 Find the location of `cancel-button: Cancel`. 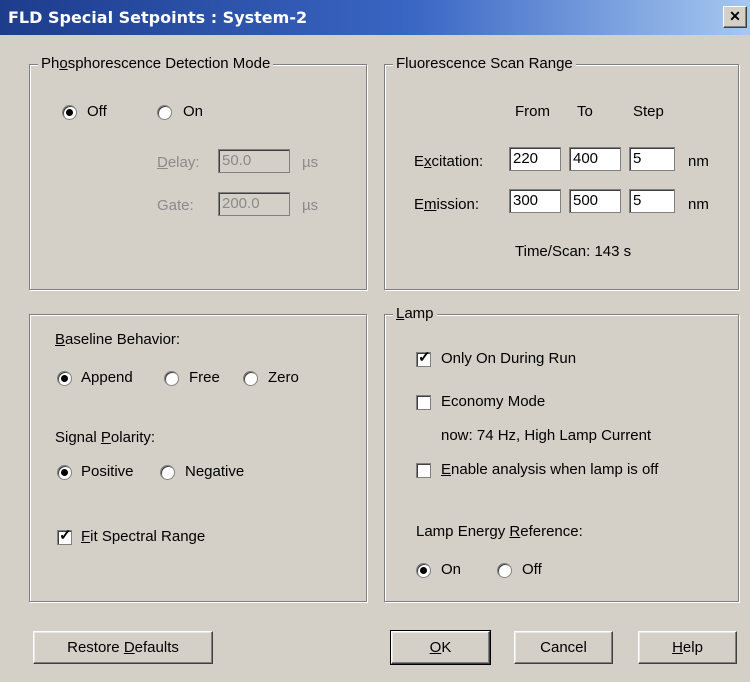

cancel-button: Cancel is located at coordinates (563, 647).